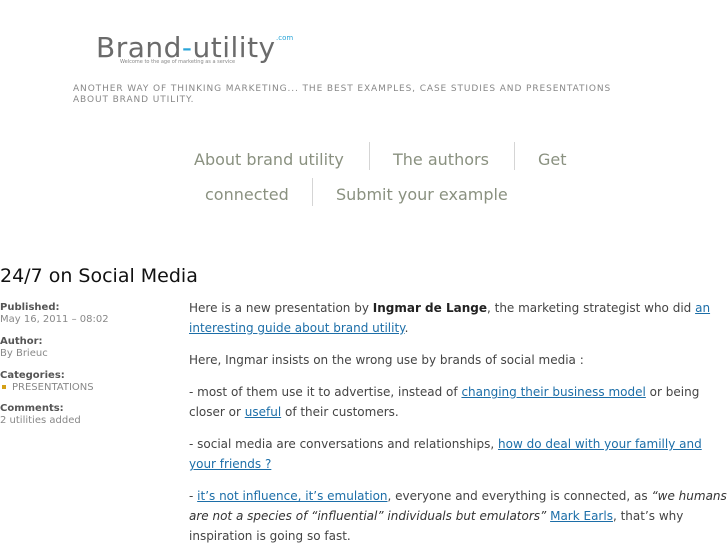  Describe the element at coordinates (32, 375) in the screenshot. I see `categories-label: Categories:` at that location.